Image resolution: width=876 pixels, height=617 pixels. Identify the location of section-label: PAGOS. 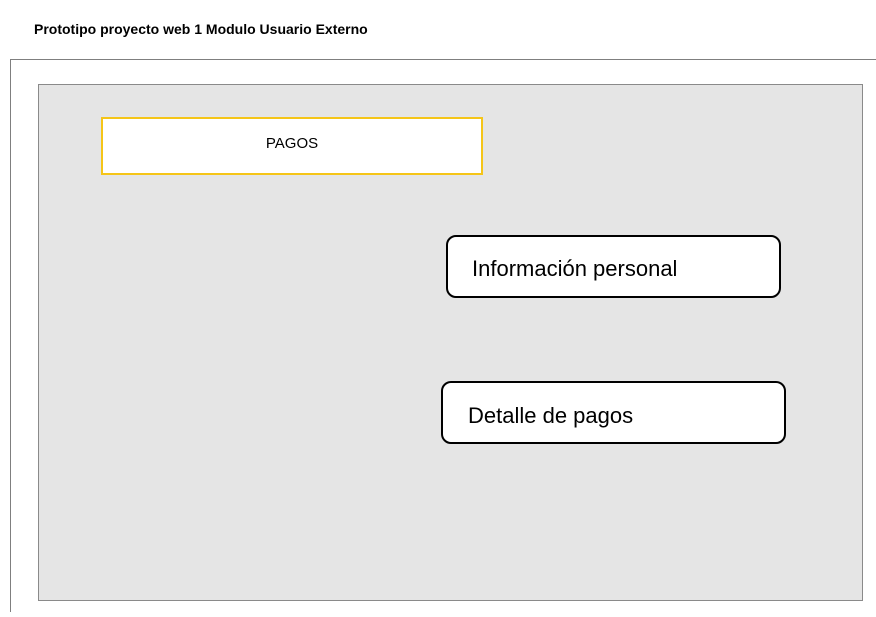
(292, 143).